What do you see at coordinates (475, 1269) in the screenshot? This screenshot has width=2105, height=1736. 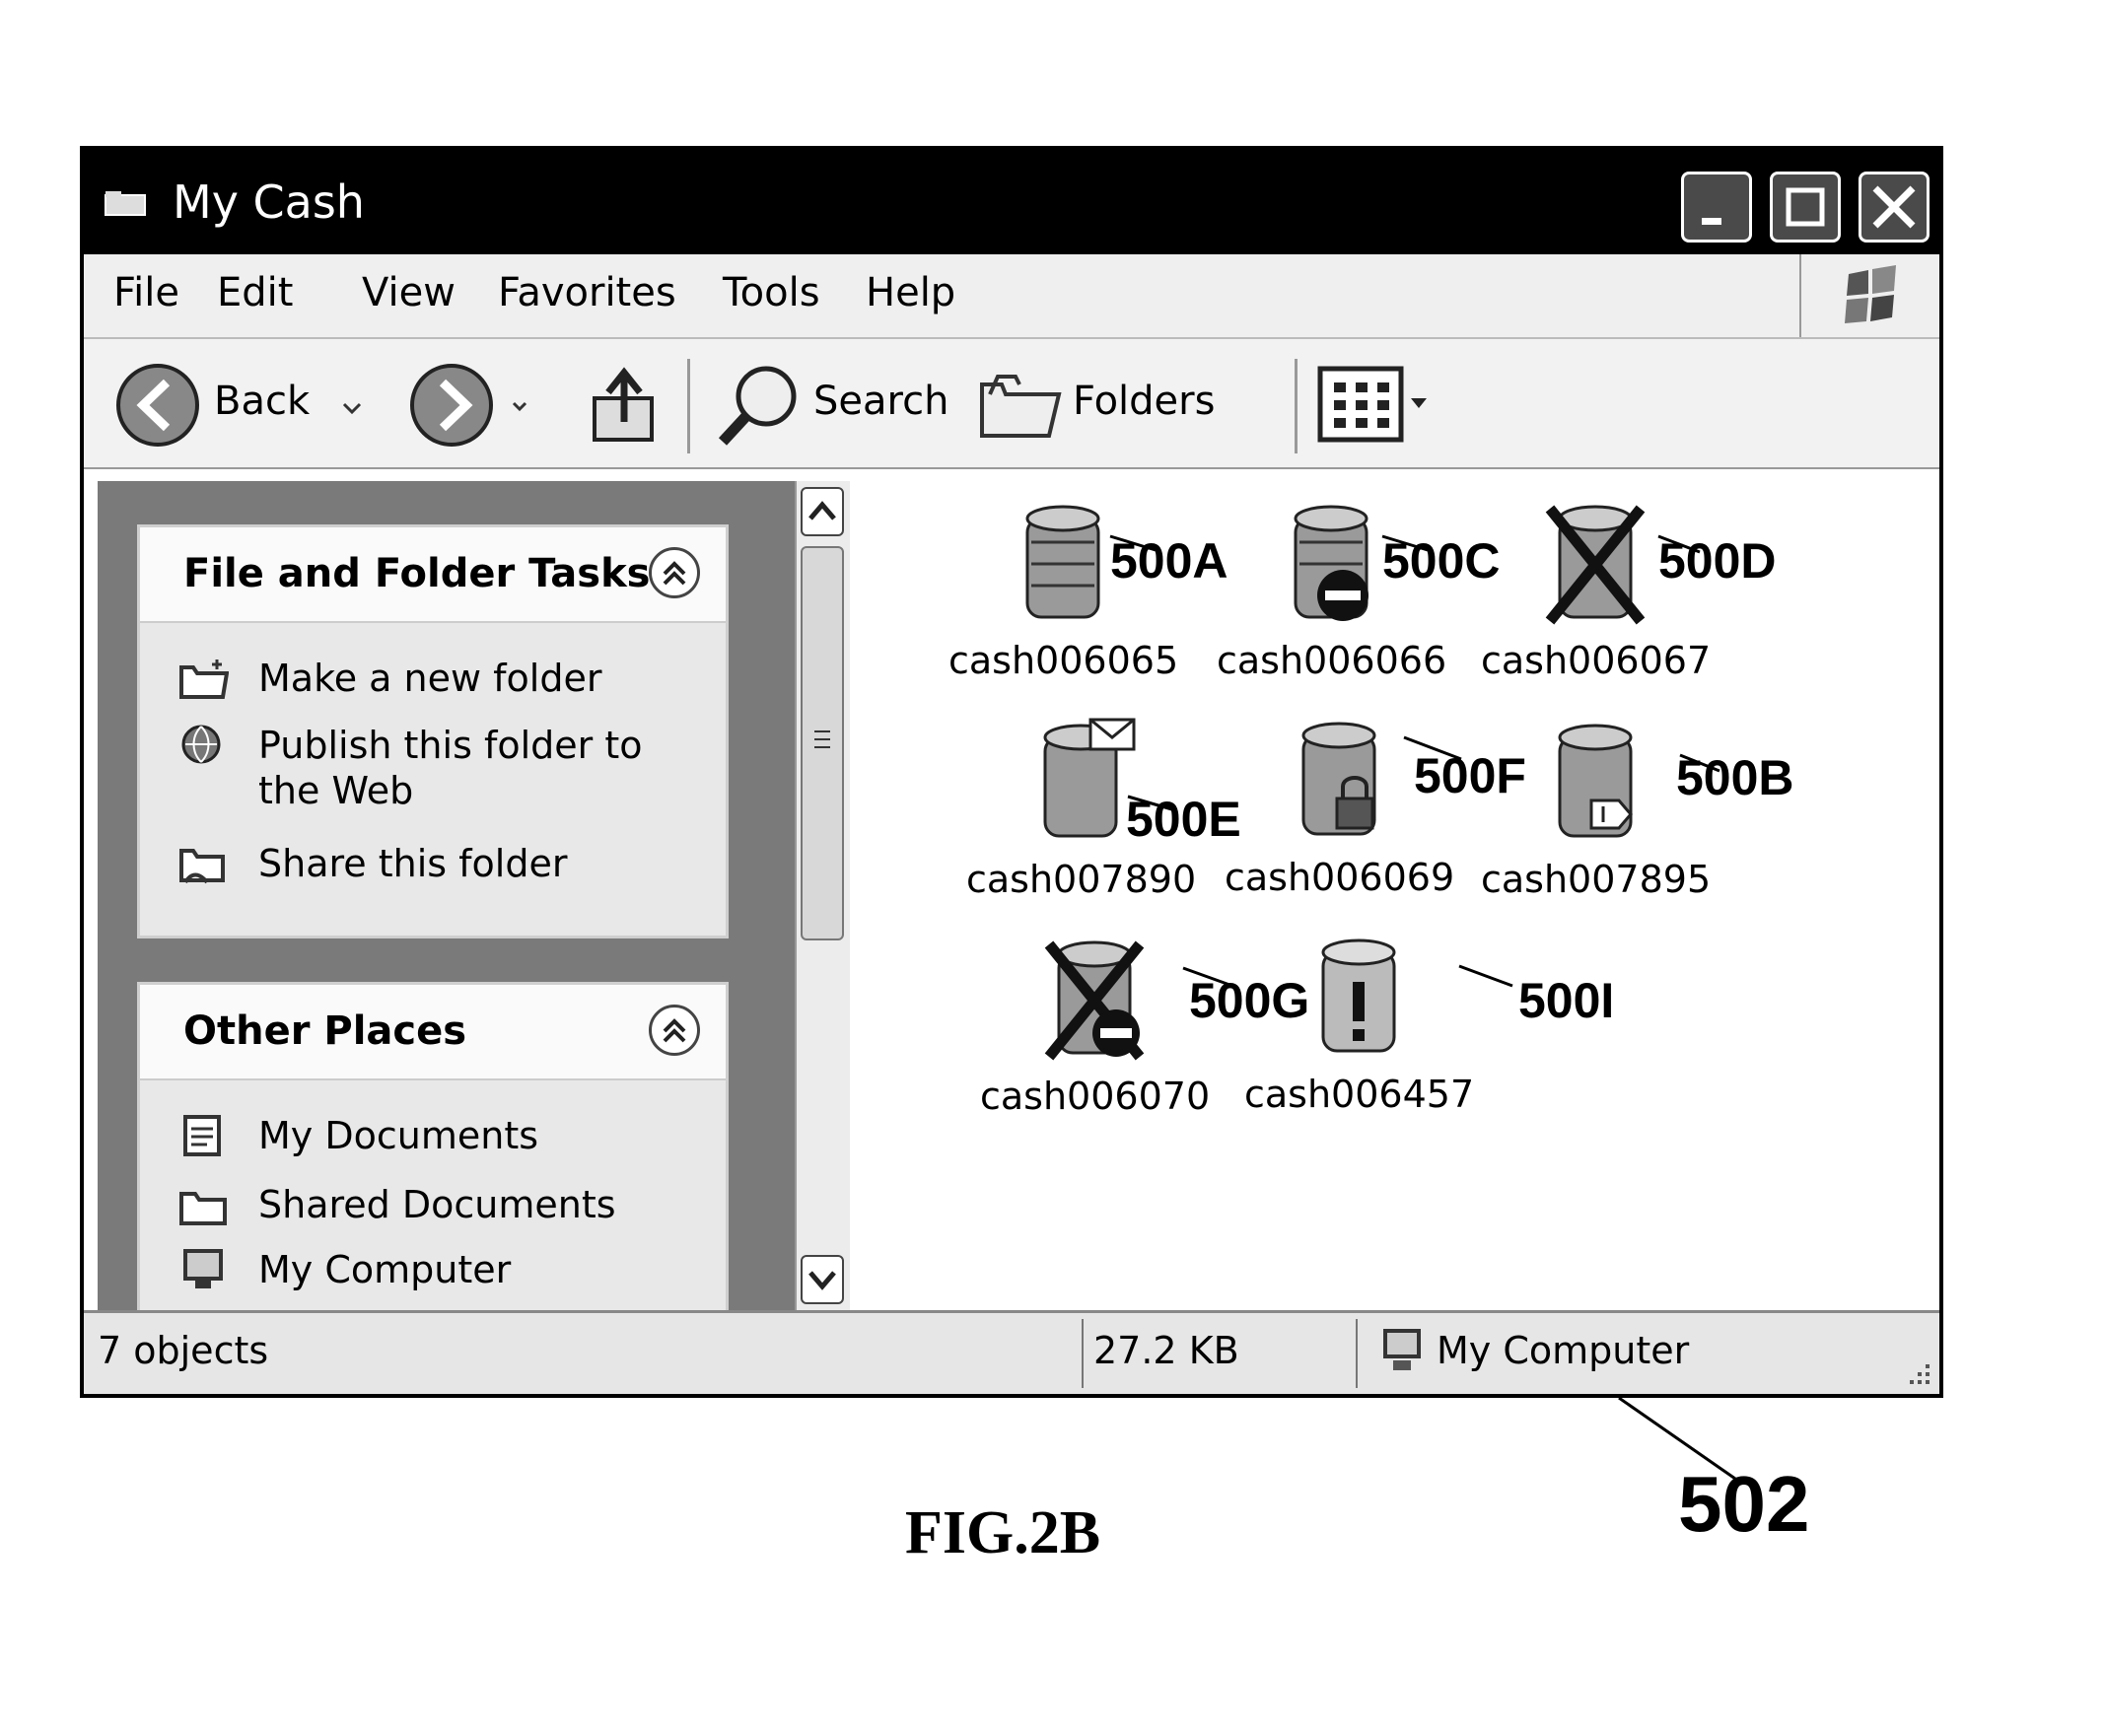 I see `place-my-computer: My Computer` at bounding box center [475, 1269].